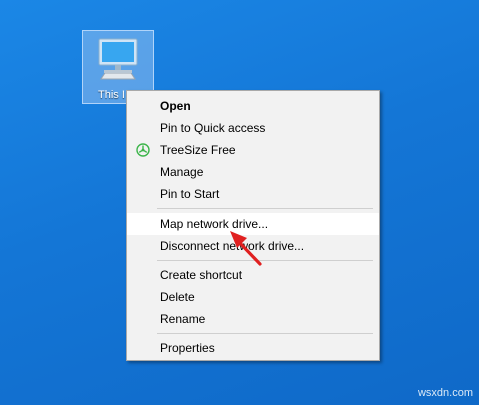  Describe the element at coordinates (445, 393) in the screenshot. I see `watermark: wsxdn.com` at that location.